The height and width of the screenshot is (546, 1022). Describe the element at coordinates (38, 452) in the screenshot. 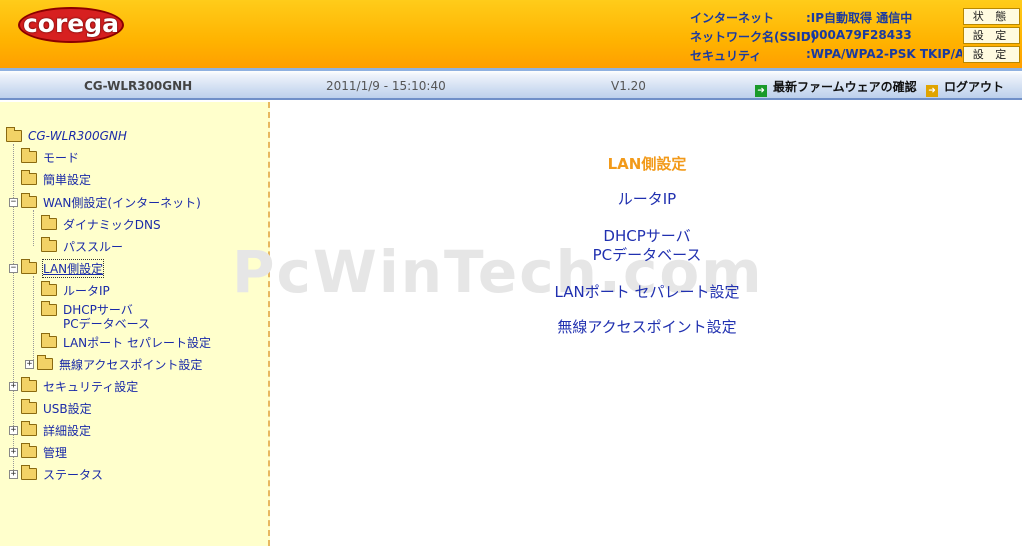

I see `sidebar-item-management: + 管理` at that location.